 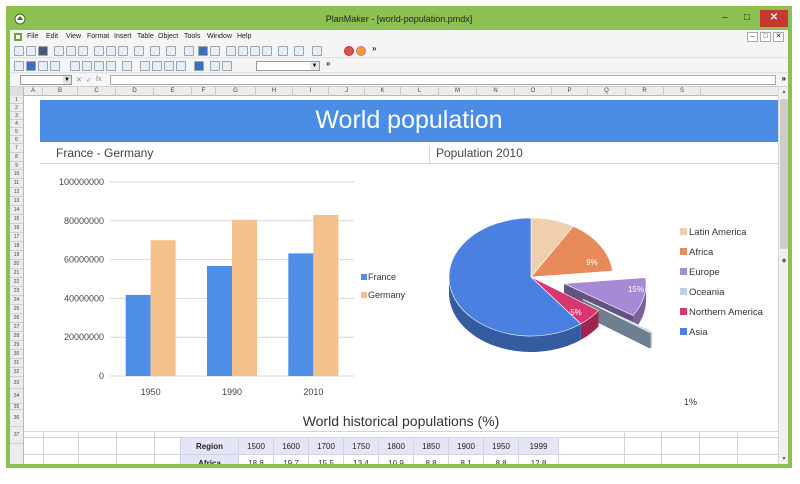 I want to click on toolbar-overflow-chevron: », so click(x=374, y=48).